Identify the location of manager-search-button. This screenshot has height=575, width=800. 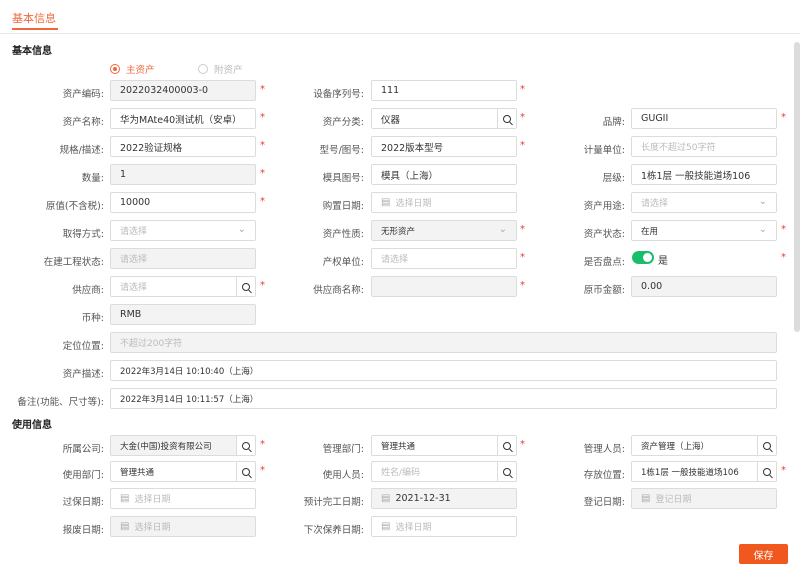
(767, 445).